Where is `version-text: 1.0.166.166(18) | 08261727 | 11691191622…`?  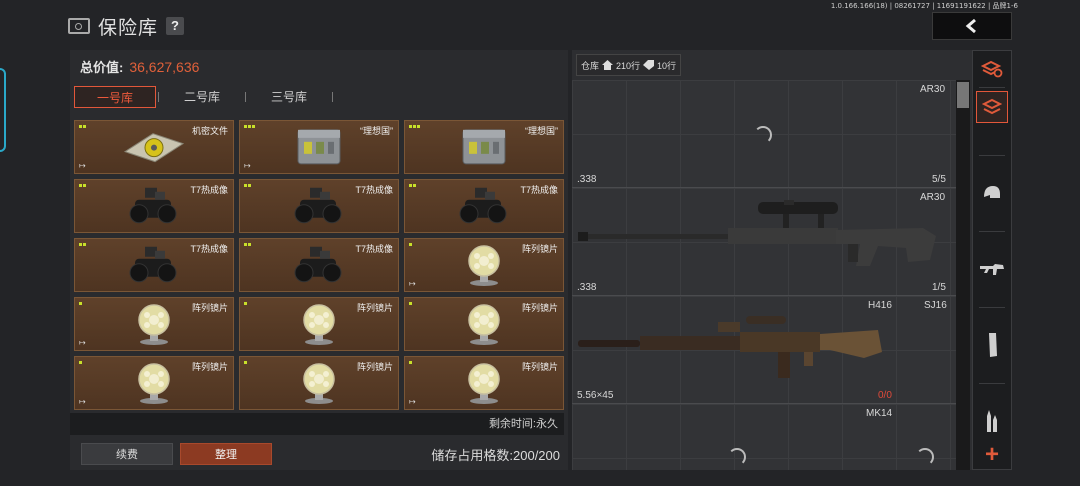
version-text: 1.0.166.166(18) | 08261727 | 11691191622… is located at coordinates (924, 6).